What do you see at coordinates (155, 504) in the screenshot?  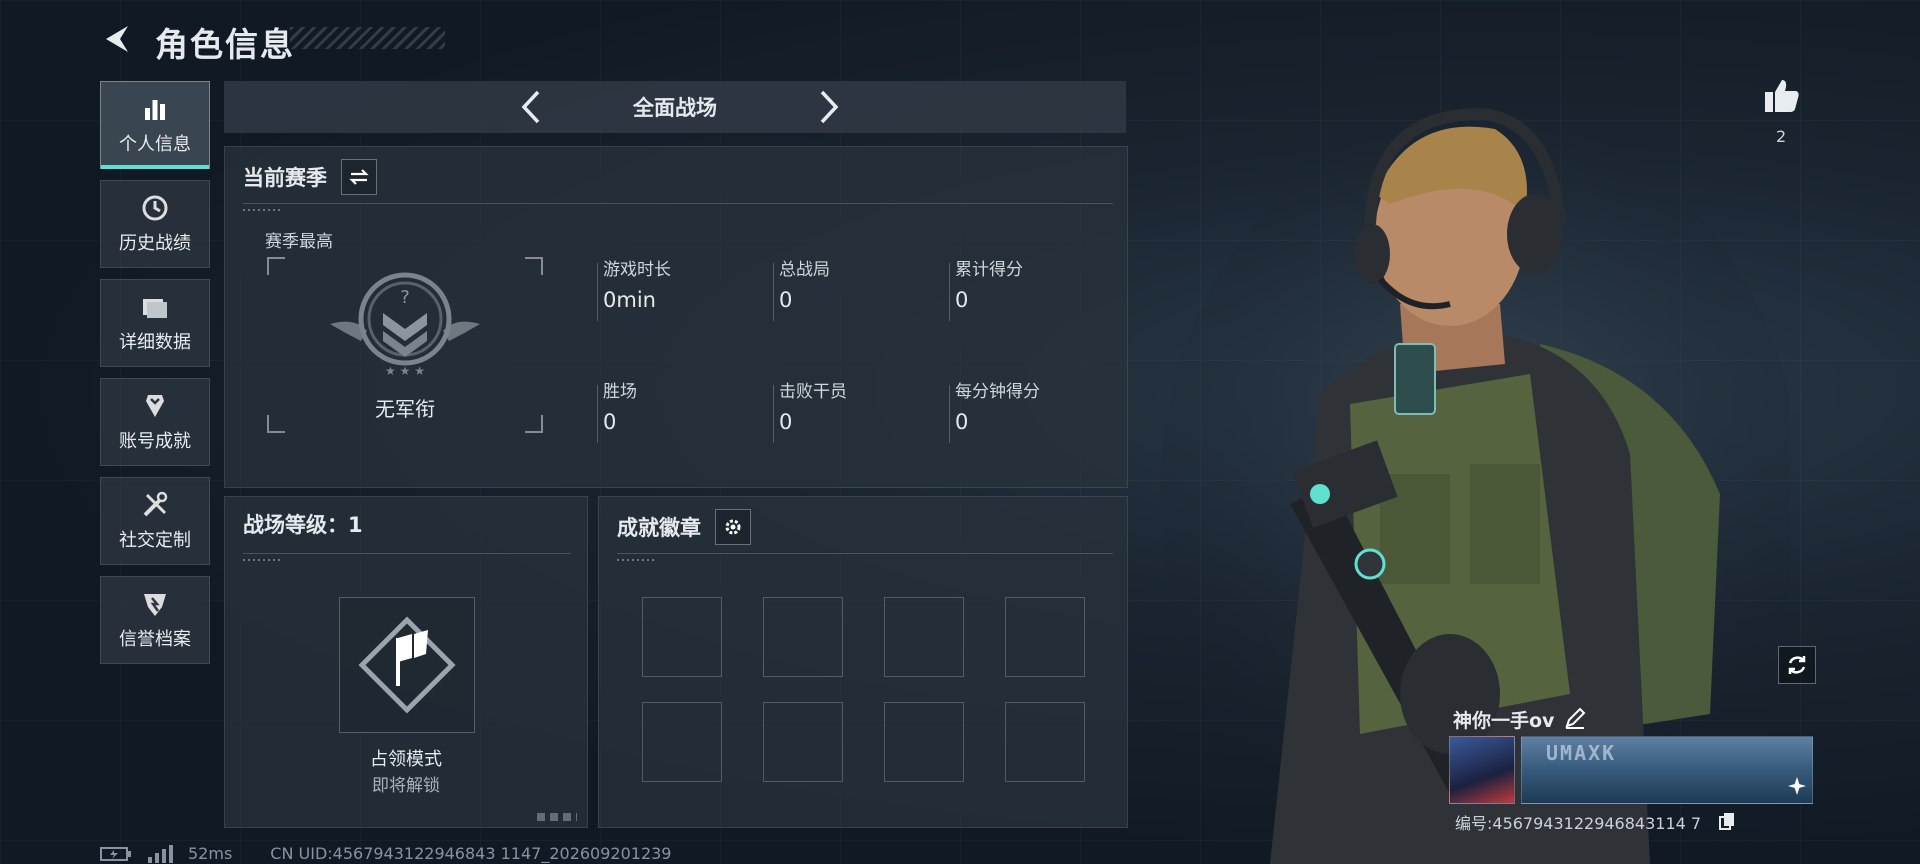 I see `tools-icon` at bounding box center [155, 504].